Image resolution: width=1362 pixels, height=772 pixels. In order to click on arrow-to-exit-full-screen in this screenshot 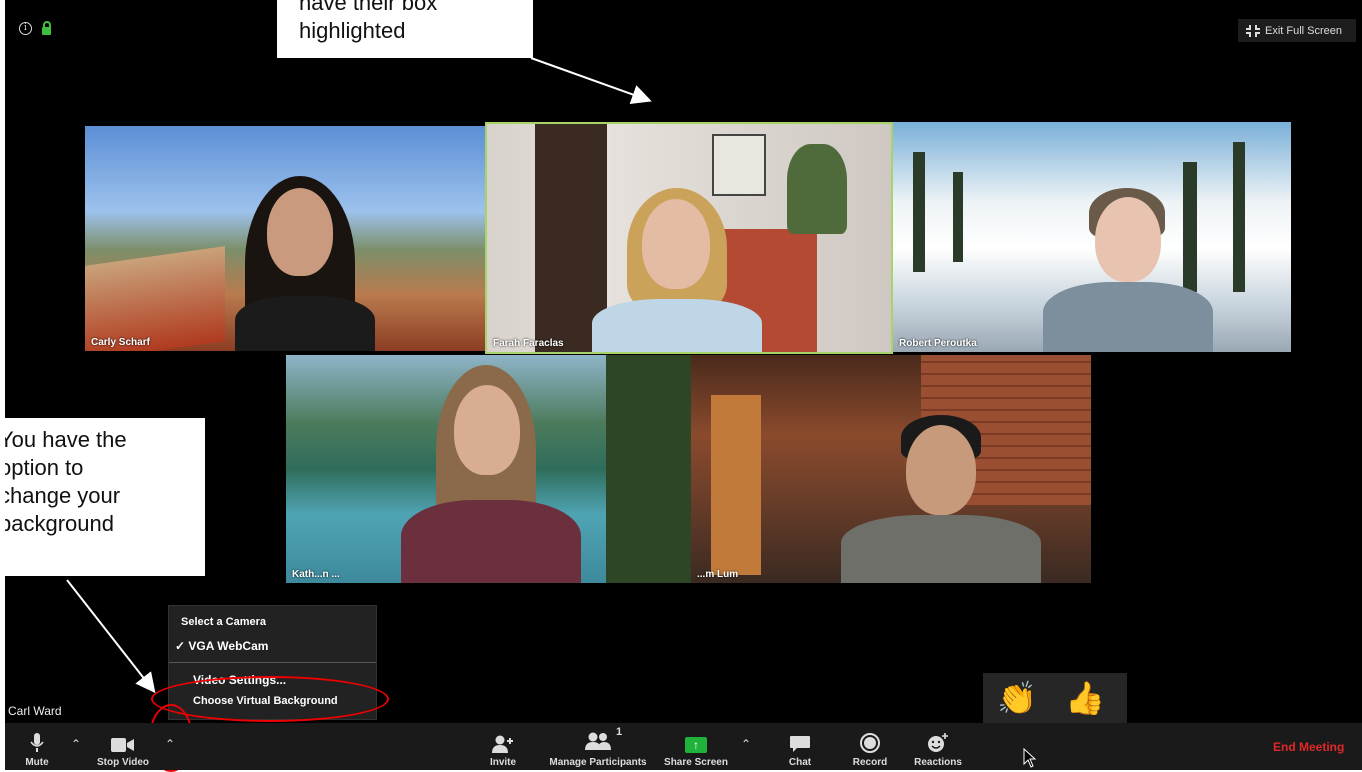, I will do `click(1261, 9)`.